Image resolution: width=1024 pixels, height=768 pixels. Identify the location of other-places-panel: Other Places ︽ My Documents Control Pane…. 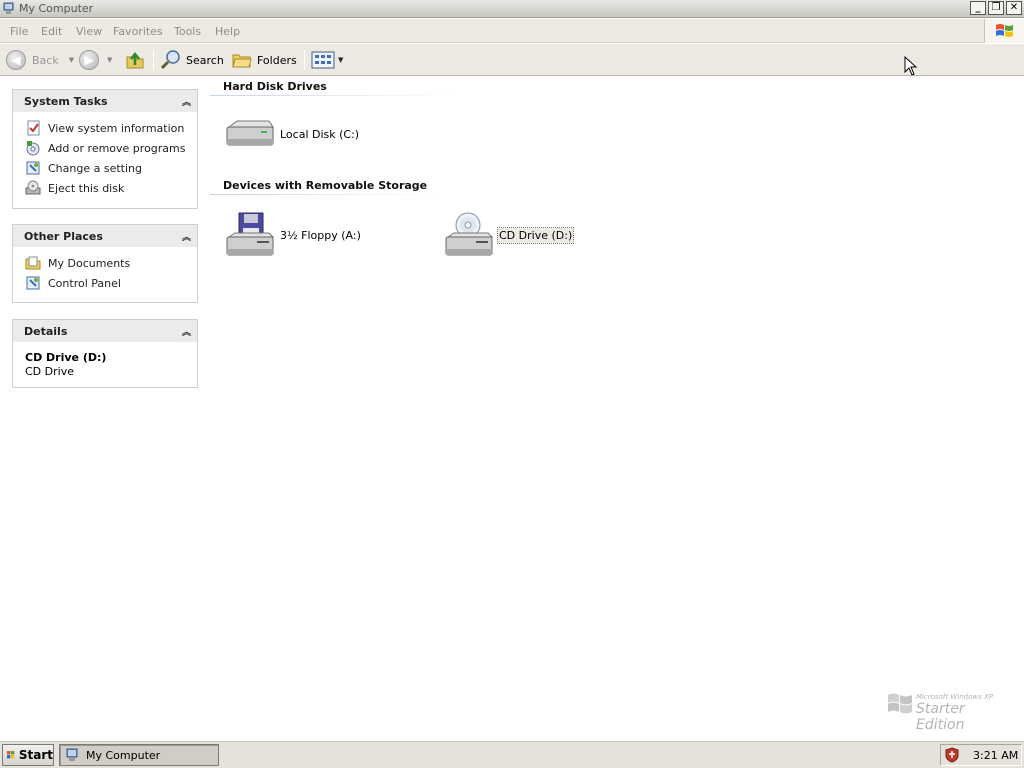
(105, 263).